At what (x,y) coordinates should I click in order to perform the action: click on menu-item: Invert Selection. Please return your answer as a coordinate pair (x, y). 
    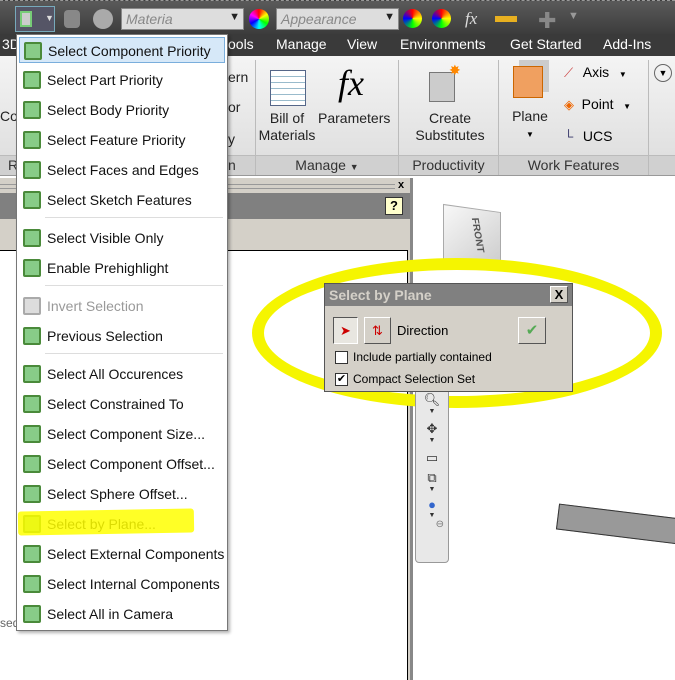
    Looking at the image, I should click on (122, 306).